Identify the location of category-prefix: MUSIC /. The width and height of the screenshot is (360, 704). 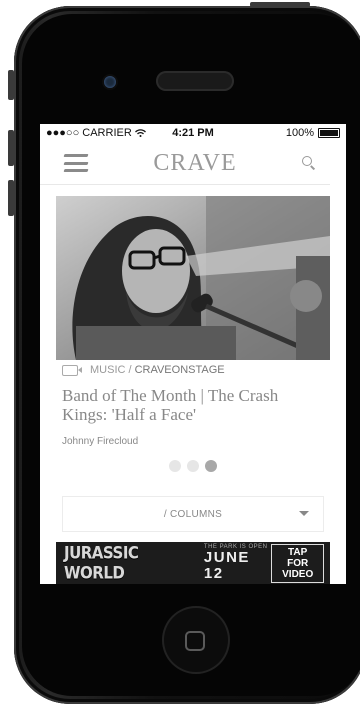
(111, 370).